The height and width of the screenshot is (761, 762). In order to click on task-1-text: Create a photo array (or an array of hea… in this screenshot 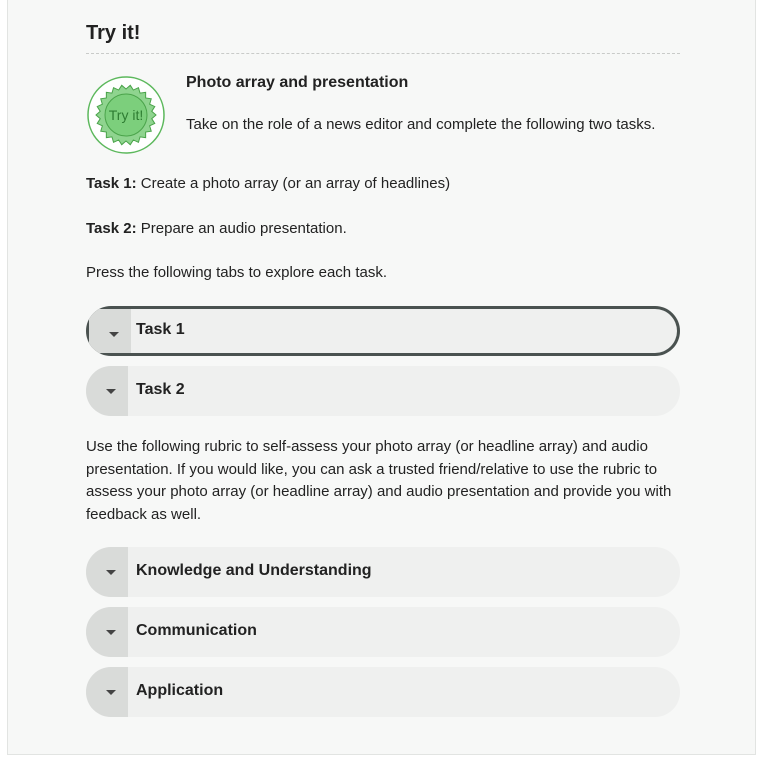, I will do `click(293, 183)`.